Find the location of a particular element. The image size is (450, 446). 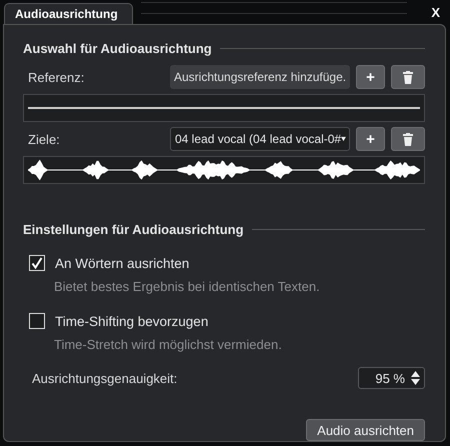

spin-arrows-icon is located at coordinates (415, 378).